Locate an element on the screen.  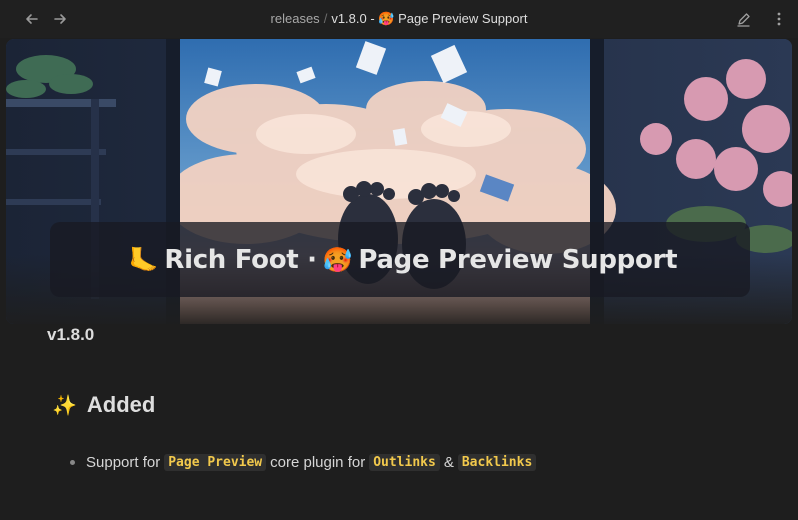
added-heading-text: Added is located at coordinates (121, 404).